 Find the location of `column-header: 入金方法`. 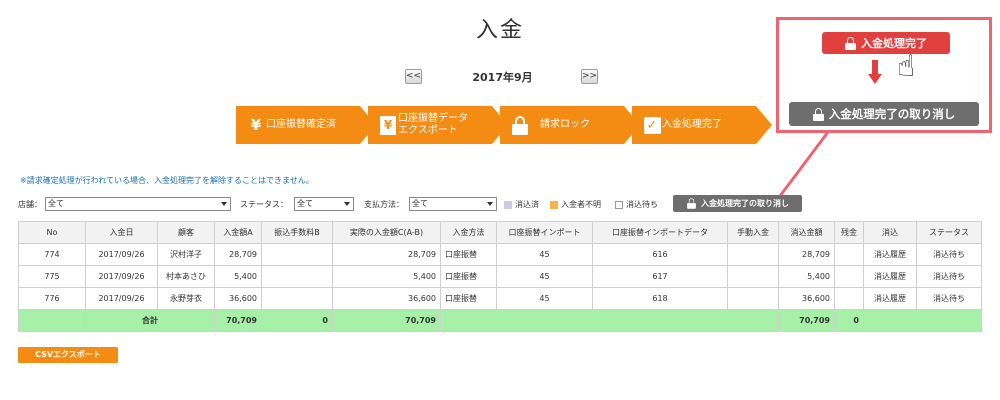

column-header: 入金方法 is located at coordinates (468, 232).